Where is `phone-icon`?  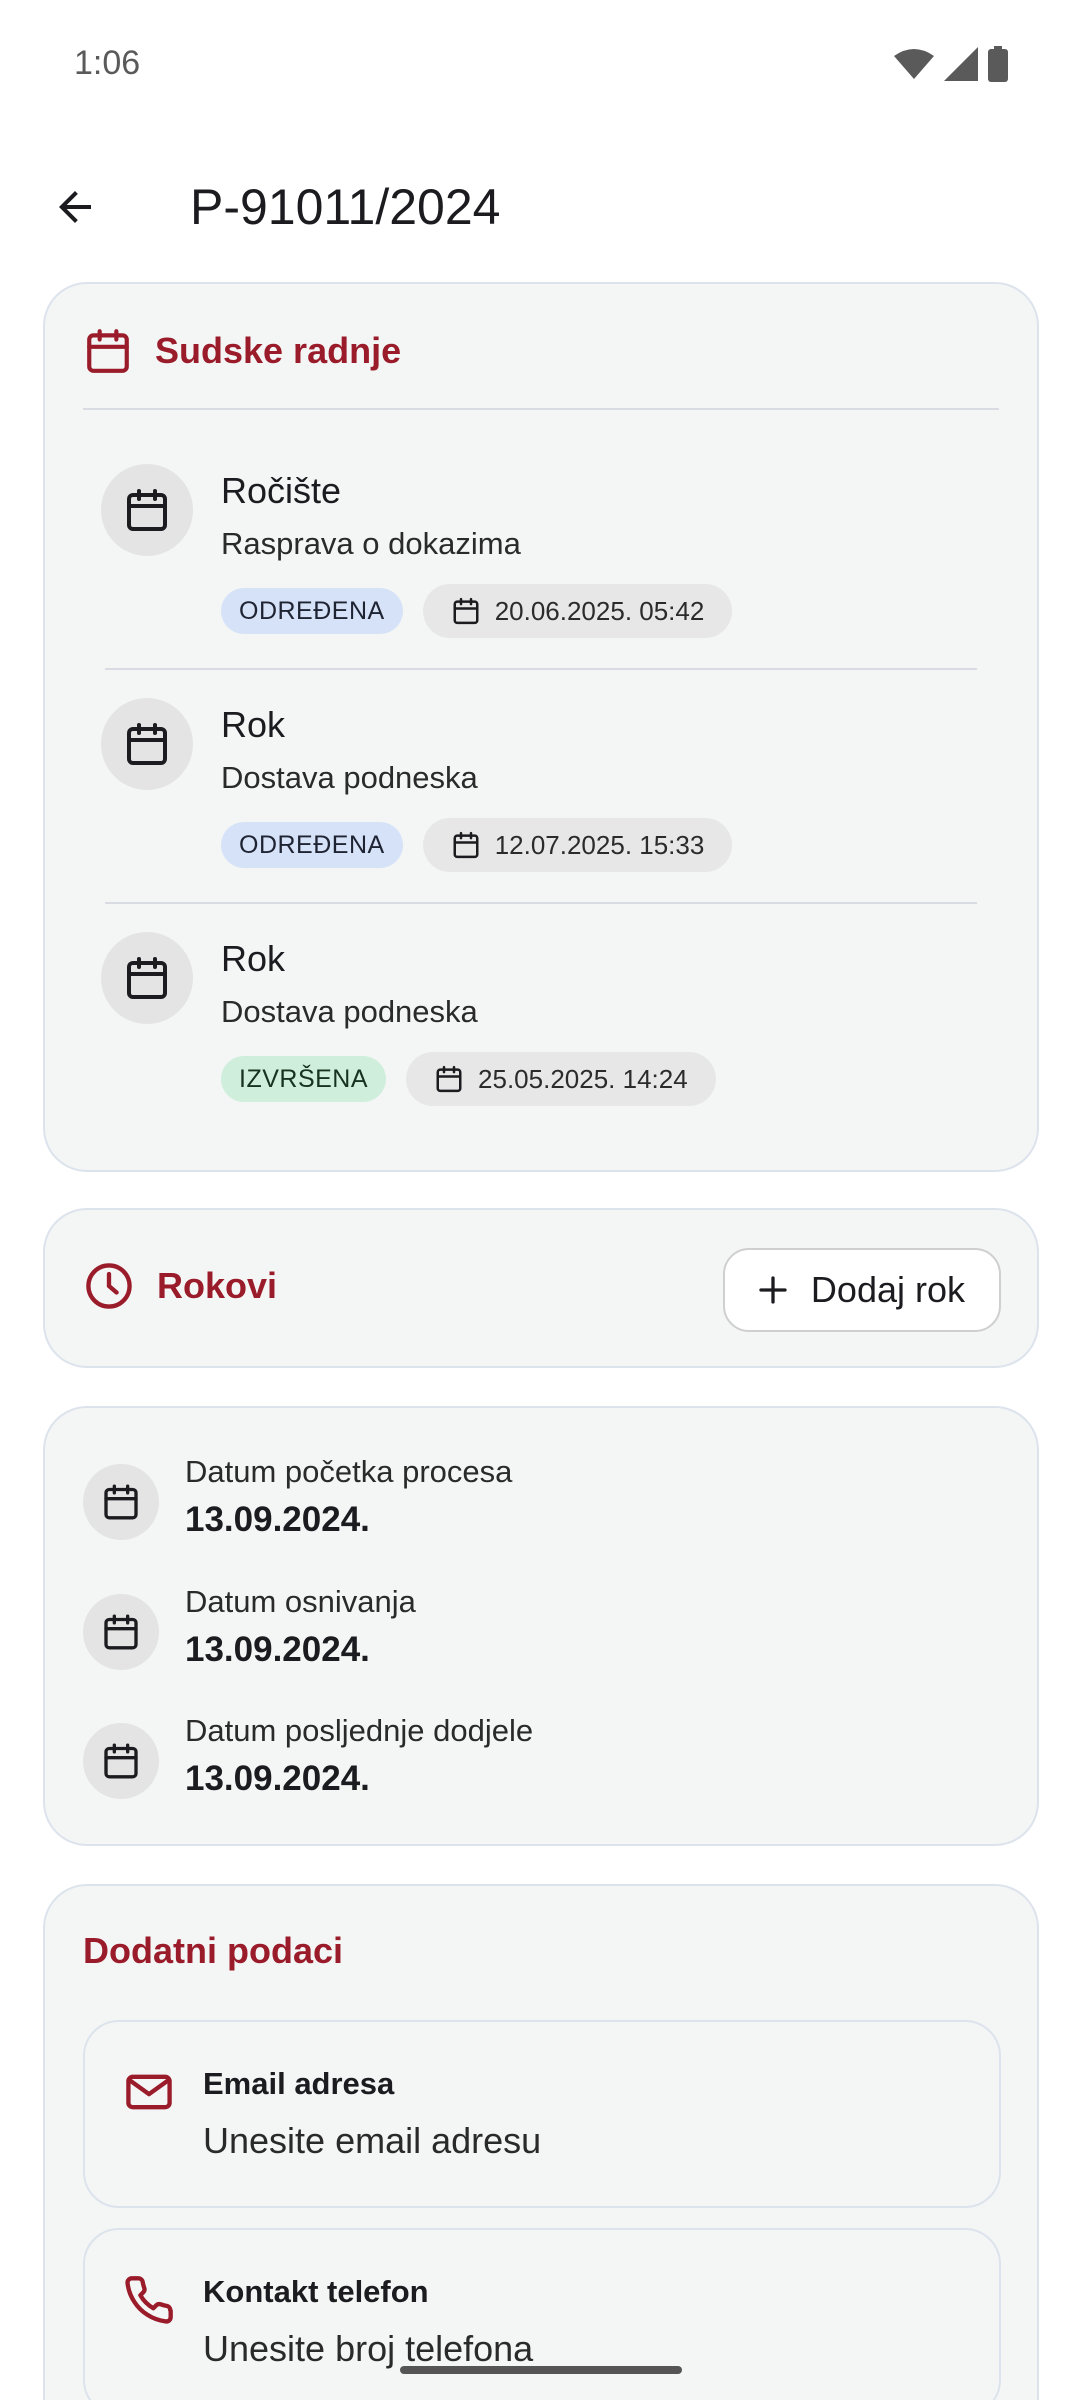 phone-icon is located at coordinates (149, 2300).